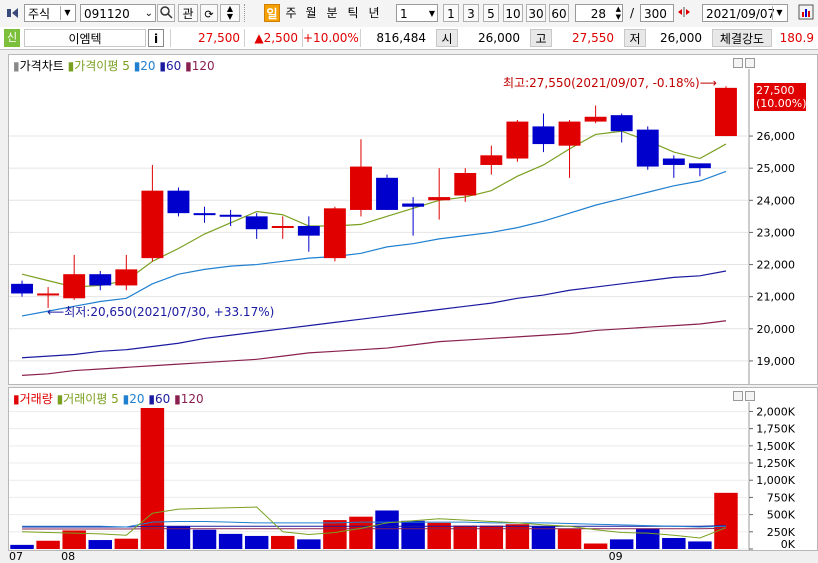  What do you see at coordinates (272, 13) in the screenshot?
I see `period-tab-day: 일` at bounding box center [272, 13].